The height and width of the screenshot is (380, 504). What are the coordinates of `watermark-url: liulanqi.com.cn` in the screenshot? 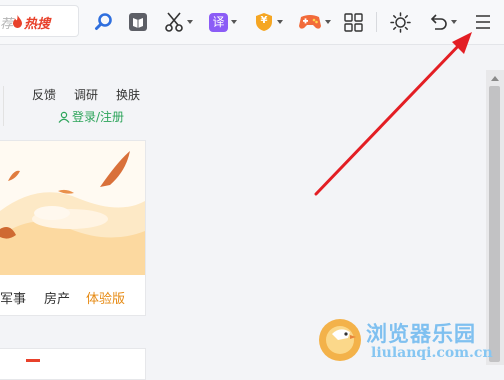 It's located at (432, 353).